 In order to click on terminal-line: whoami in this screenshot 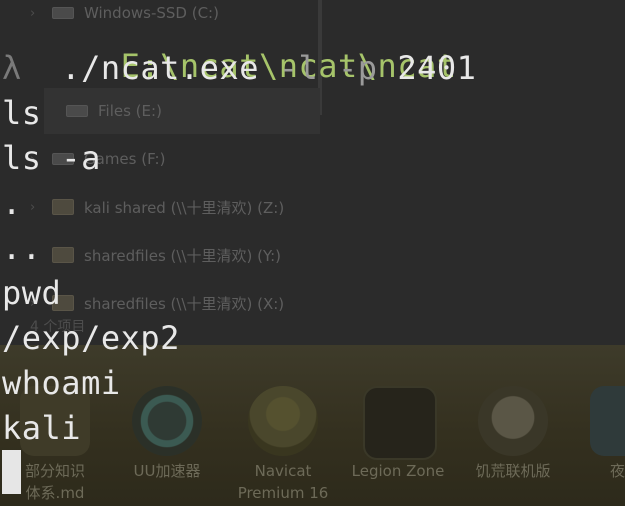, I will do `click(61, 383)`.